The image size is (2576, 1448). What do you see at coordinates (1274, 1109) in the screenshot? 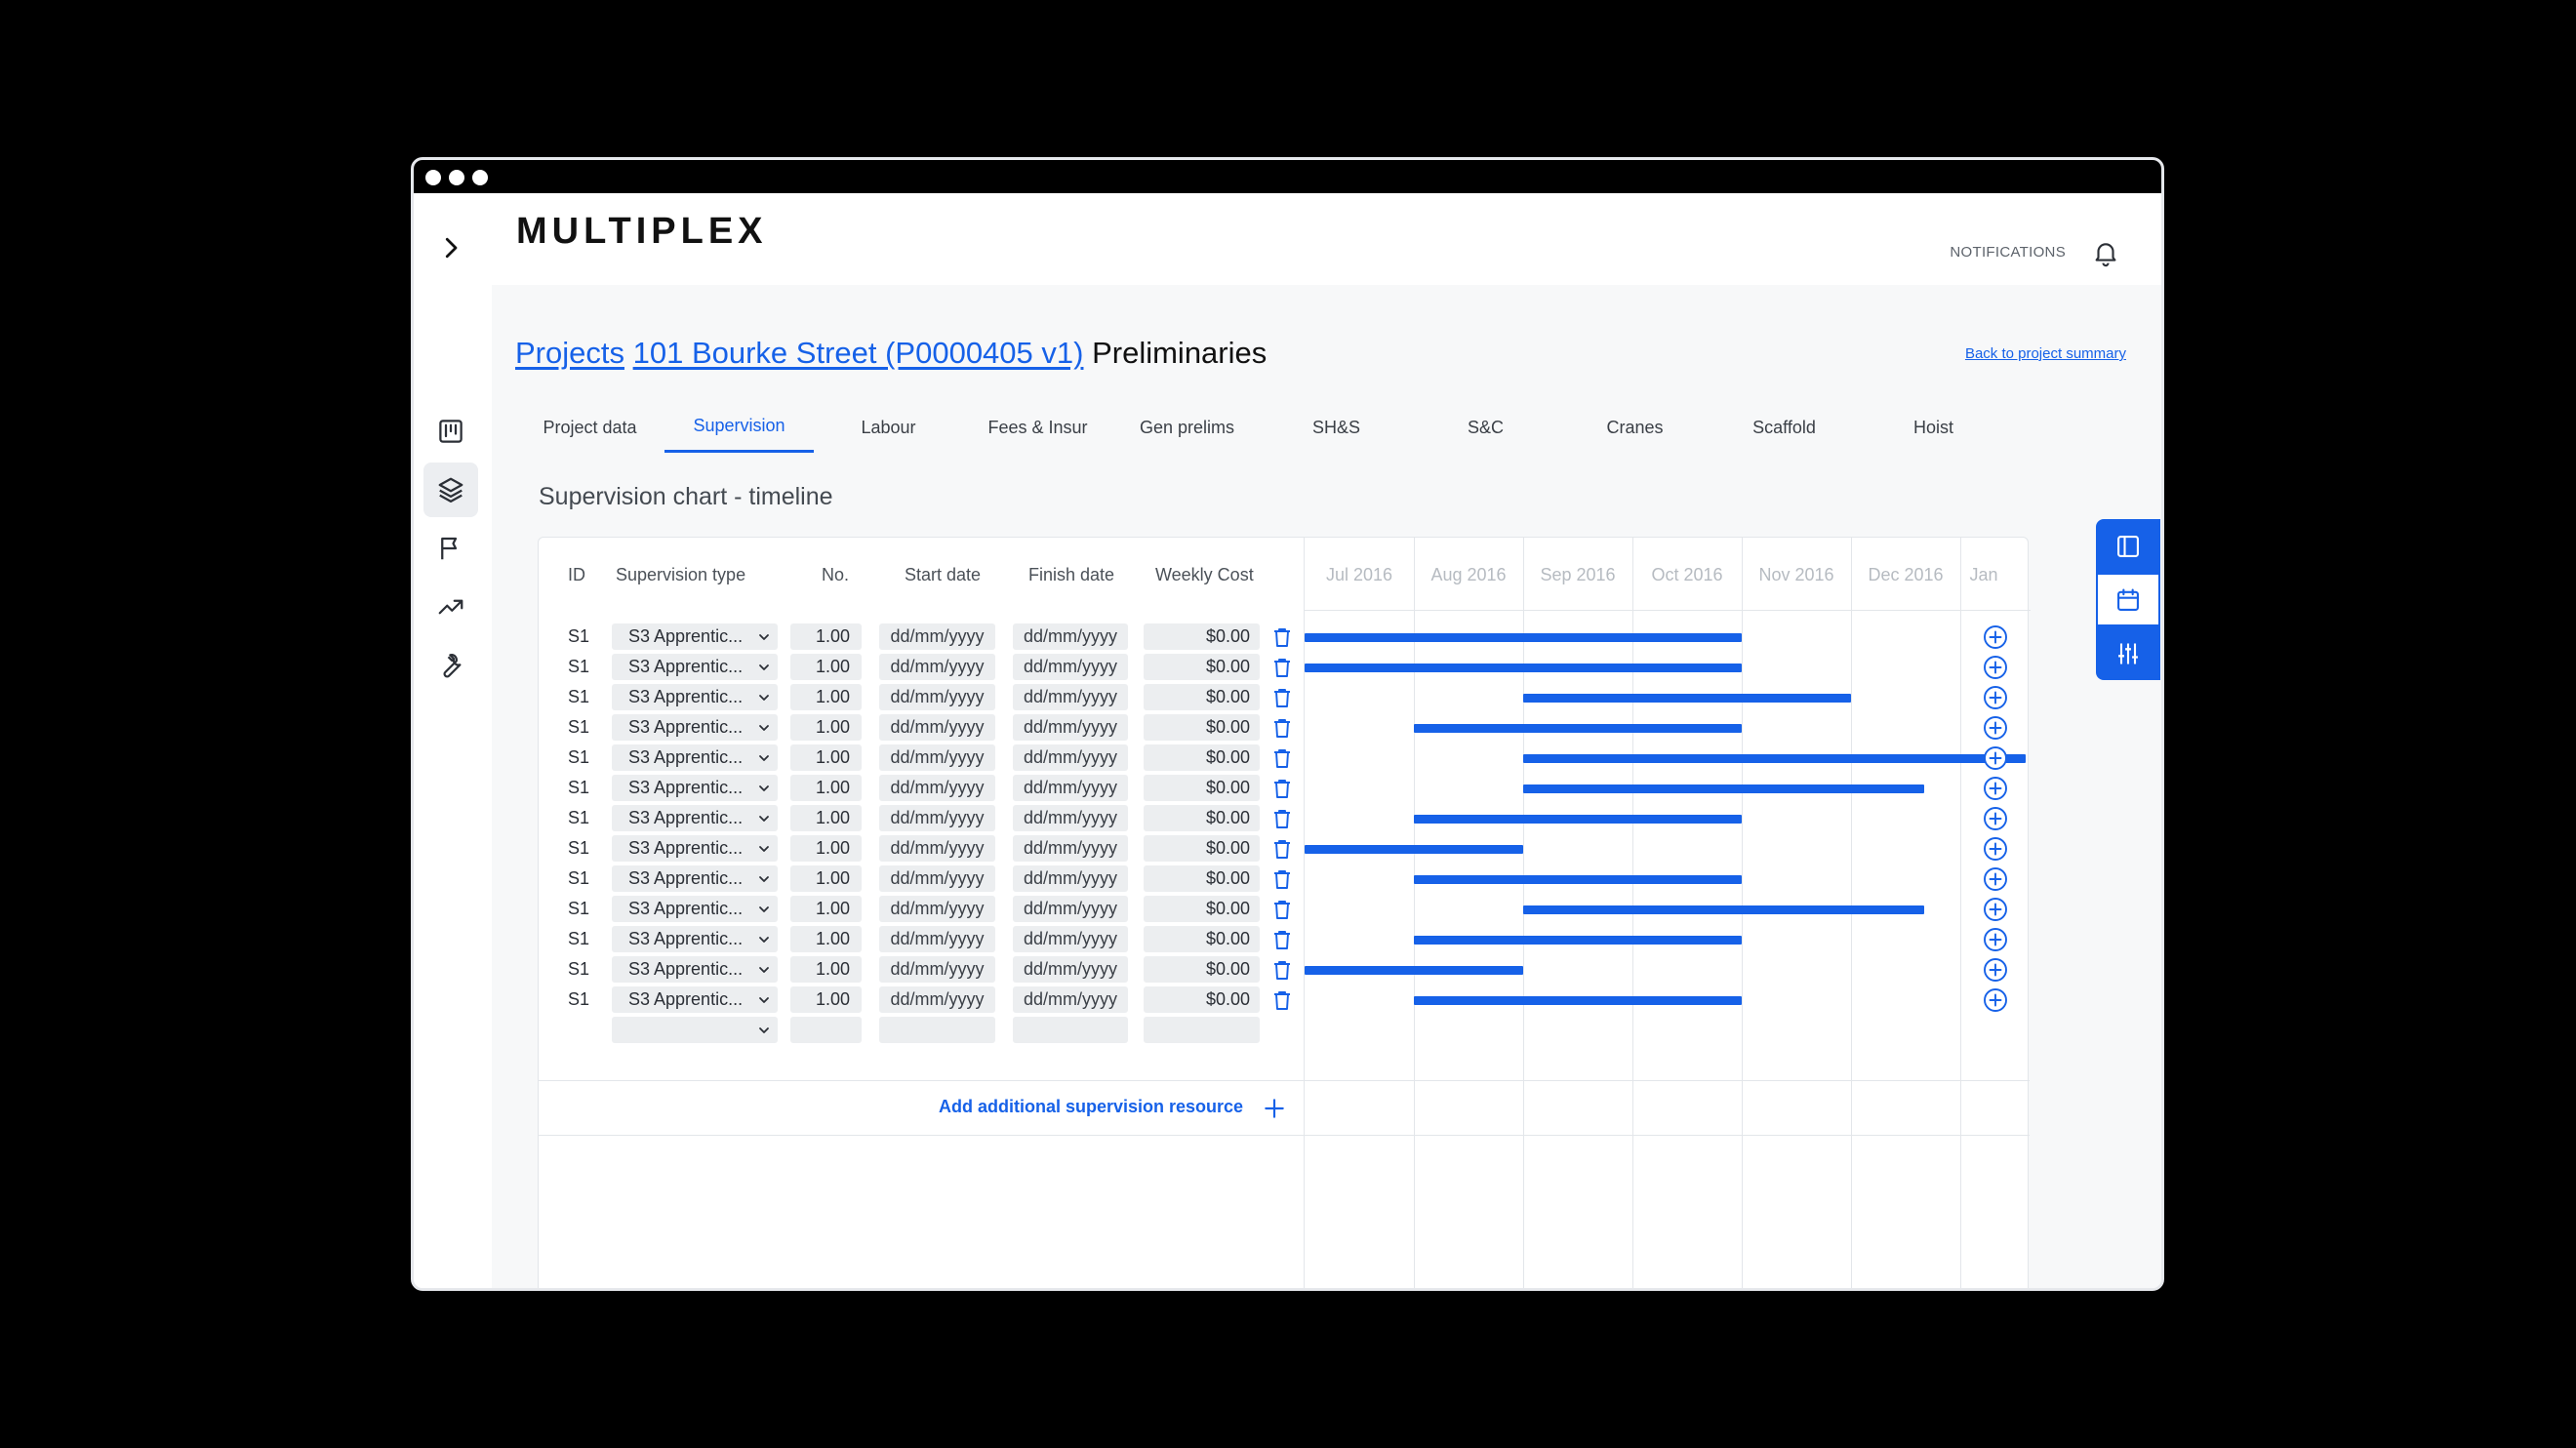
I see `plus-icon` at bounding box center [1274, 1109].